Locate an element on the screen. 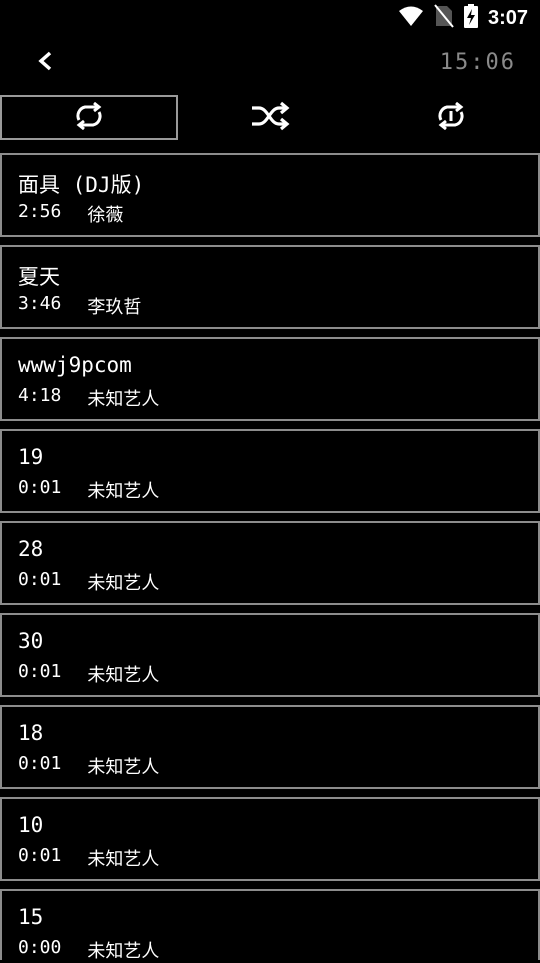 Image resolution: width=540 pixels, height=963 pixels. song-title: 18 is located at coordinates (31, 733).